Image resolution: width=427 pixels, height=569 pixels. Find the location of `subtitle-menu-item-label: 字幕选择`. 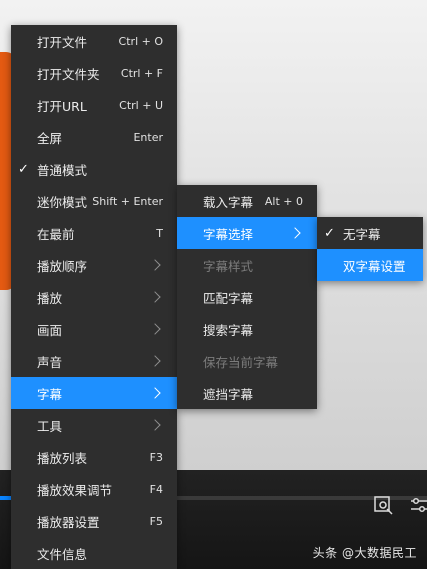

subtitle-menu-item-label: 字幕选择 is located at coordinates (228, 234).